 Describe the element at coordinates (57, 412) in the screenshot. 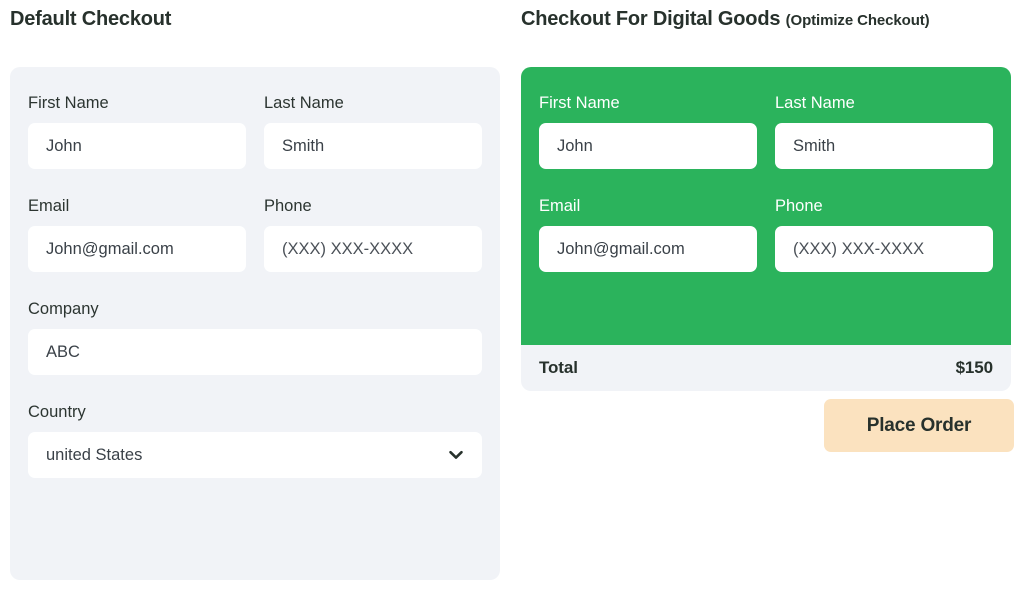

I see `country-label: Country` at that location.